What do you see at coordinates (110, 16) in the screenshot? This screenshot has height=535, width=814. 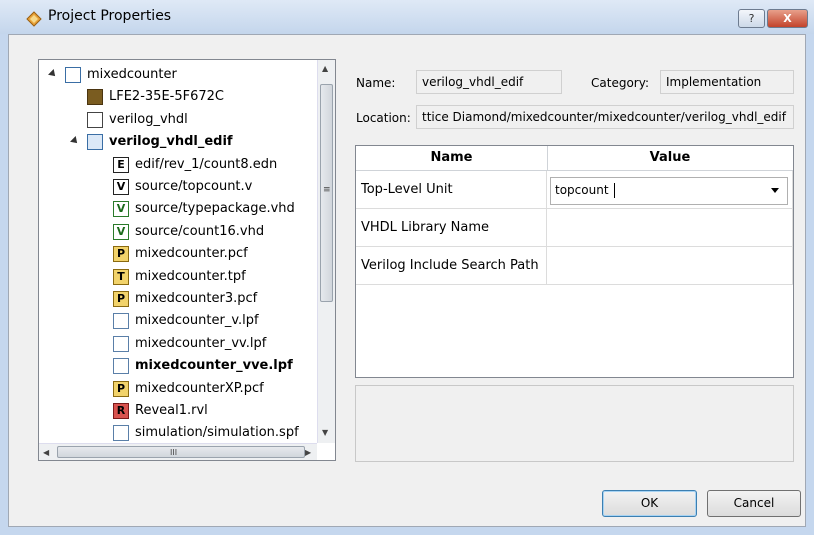 I see `window-title: Project Properties` at bounding box center [110, 16].